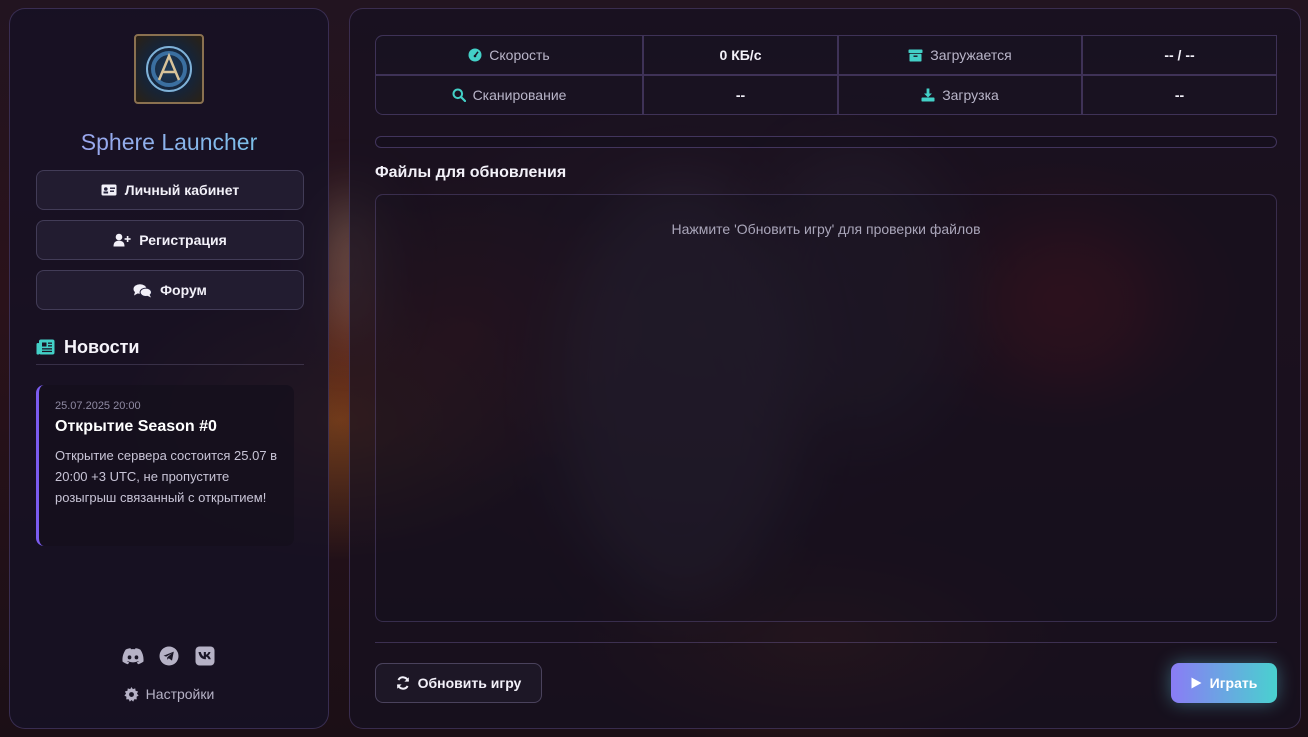  Describe the element at coordinates (970, 95) in the screenshot. I see `download-label: Загрузка` at that location.